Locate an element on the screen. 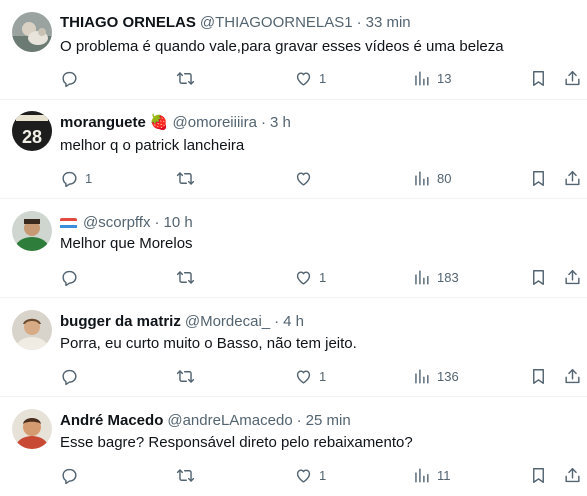 The width and height of the screenshot is (587, 496). like-button is located at coordinates (306, 178).